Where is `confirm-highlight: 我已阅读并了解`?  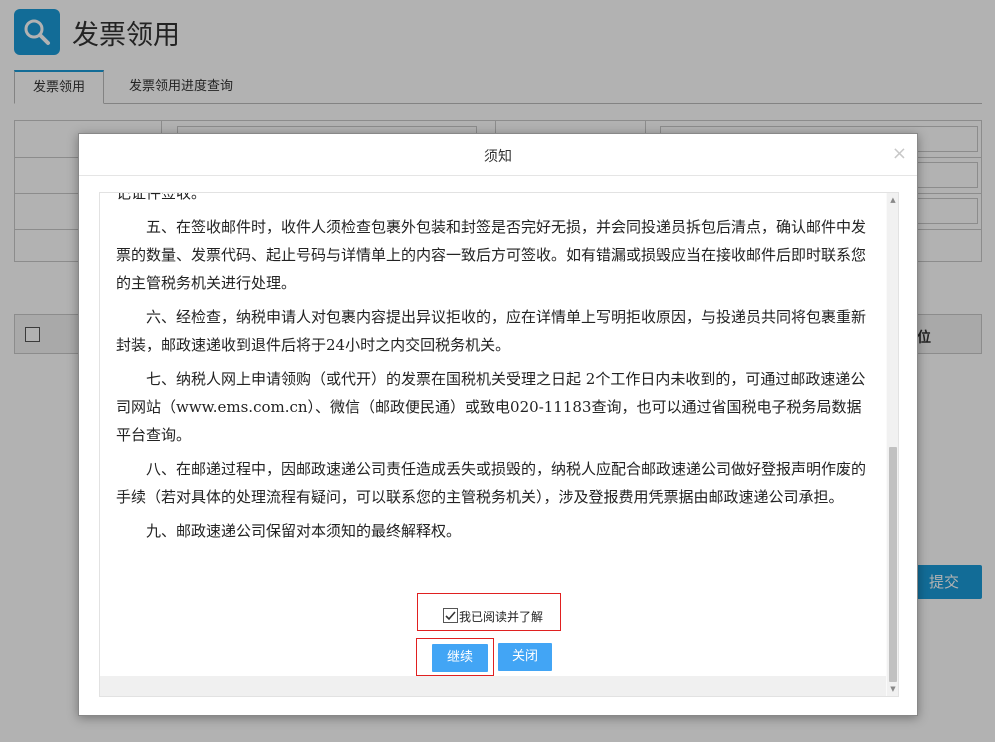 confirm-highlight: 我已阅读并了解 is located at coordinates (489, 612).